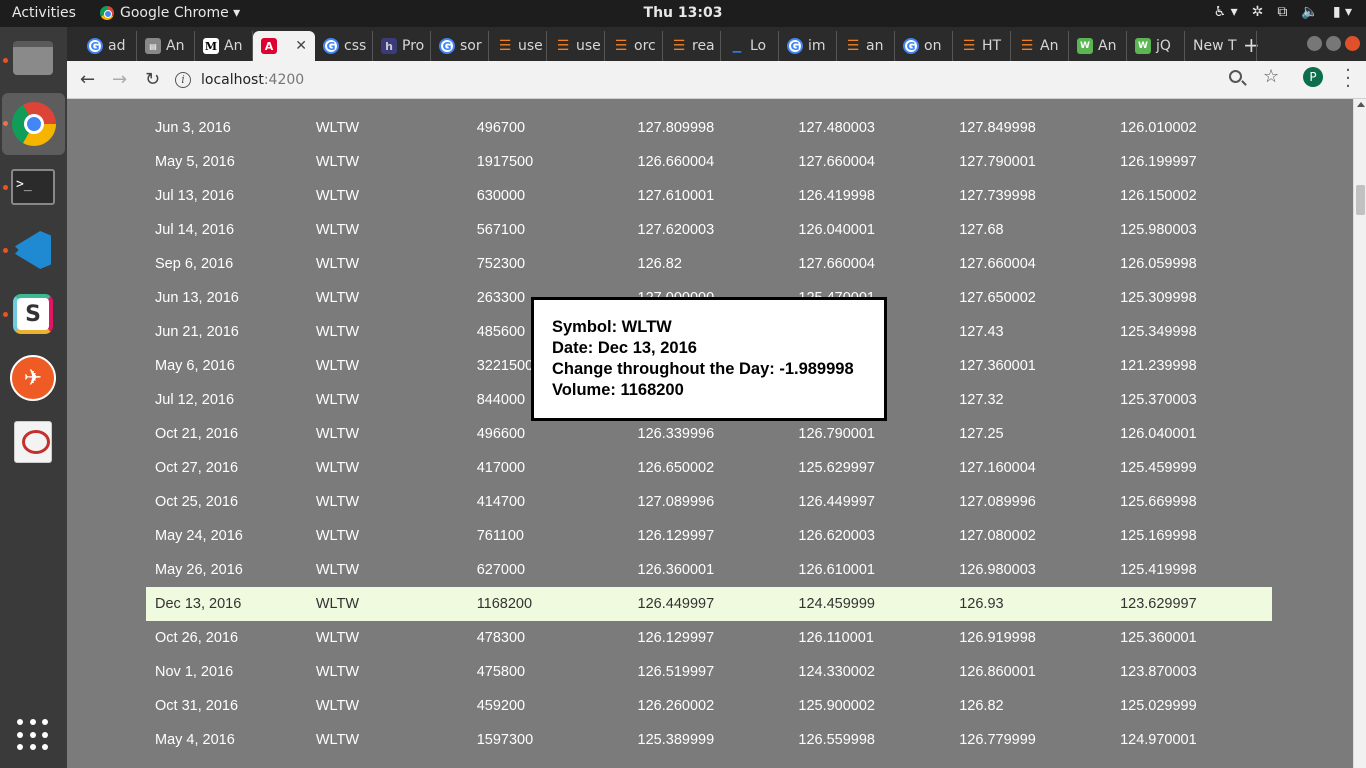  Describe the element at coordinates (1226, 12) in the screenshot. I see `accessibility-icon: ♿ ▾` at that location.